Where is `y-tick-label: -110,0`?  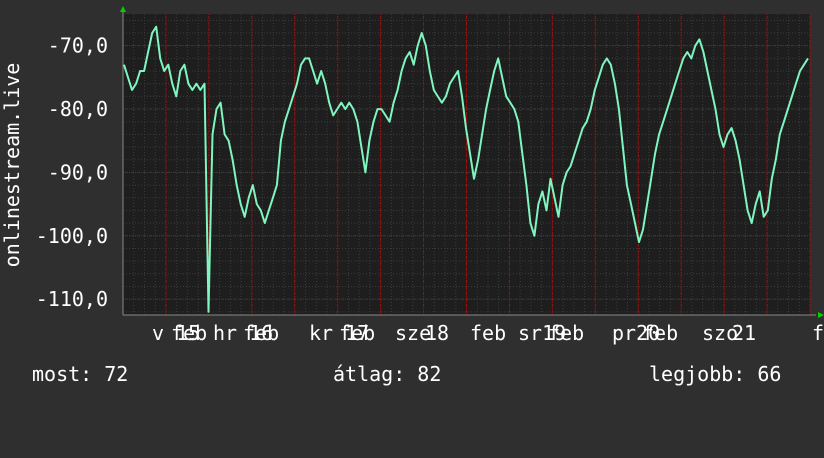
y-tick-label: -110,0 is located at coordinates (72, 299).